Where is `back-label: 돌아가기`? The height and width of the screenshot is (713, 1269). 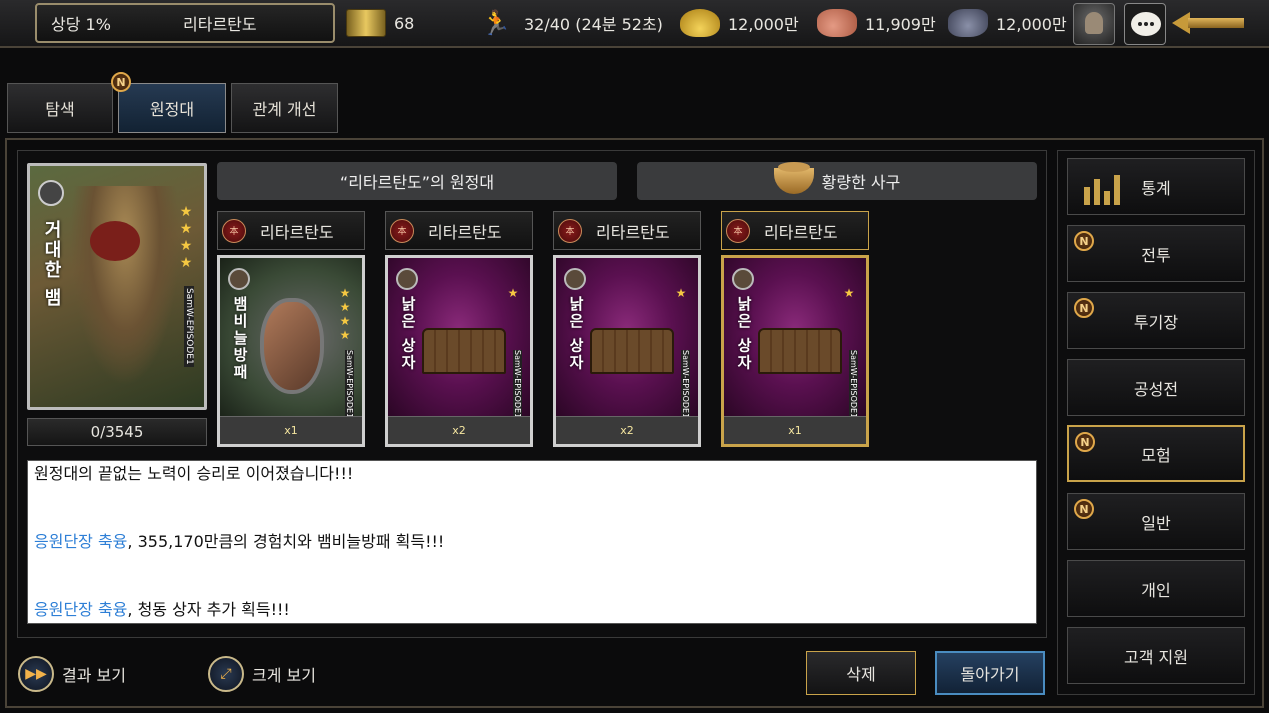 back-label: 돌아가기 is located at coordinates (990, 674).